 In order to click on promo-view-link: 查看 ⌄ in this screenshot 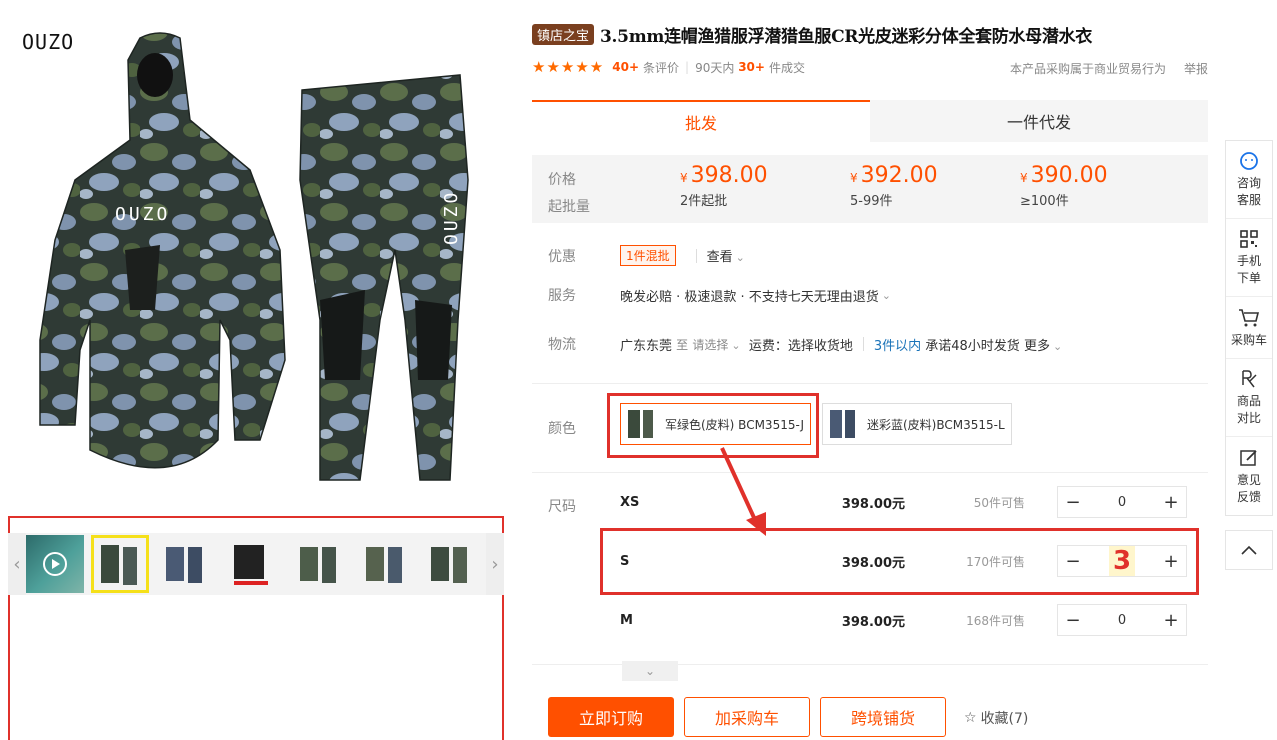, I will do `click(726, 255)`.